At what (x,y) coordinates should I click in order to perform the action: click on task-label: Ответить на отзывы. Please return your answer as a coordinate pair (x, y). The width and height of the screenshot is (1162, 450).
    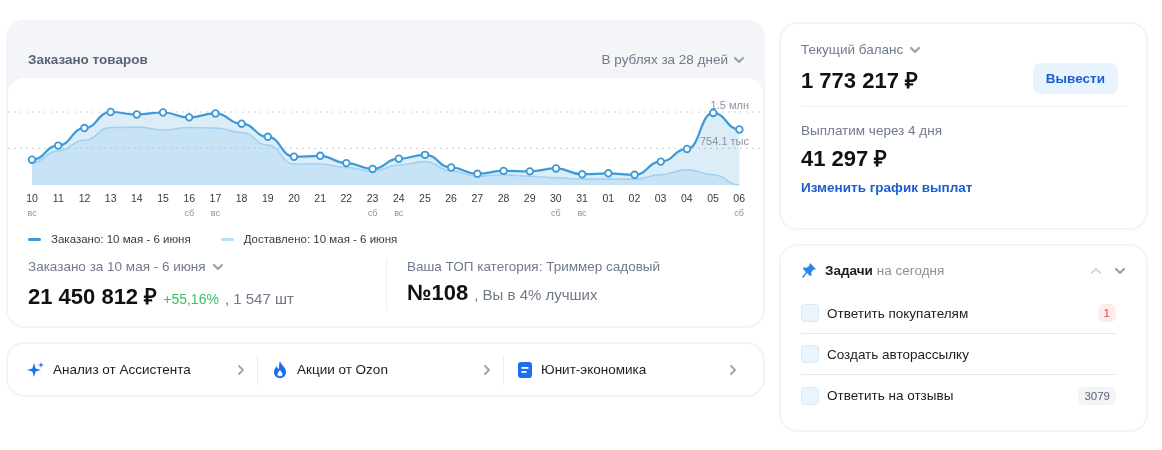
    Looking at the image, I should click on (891, 395).